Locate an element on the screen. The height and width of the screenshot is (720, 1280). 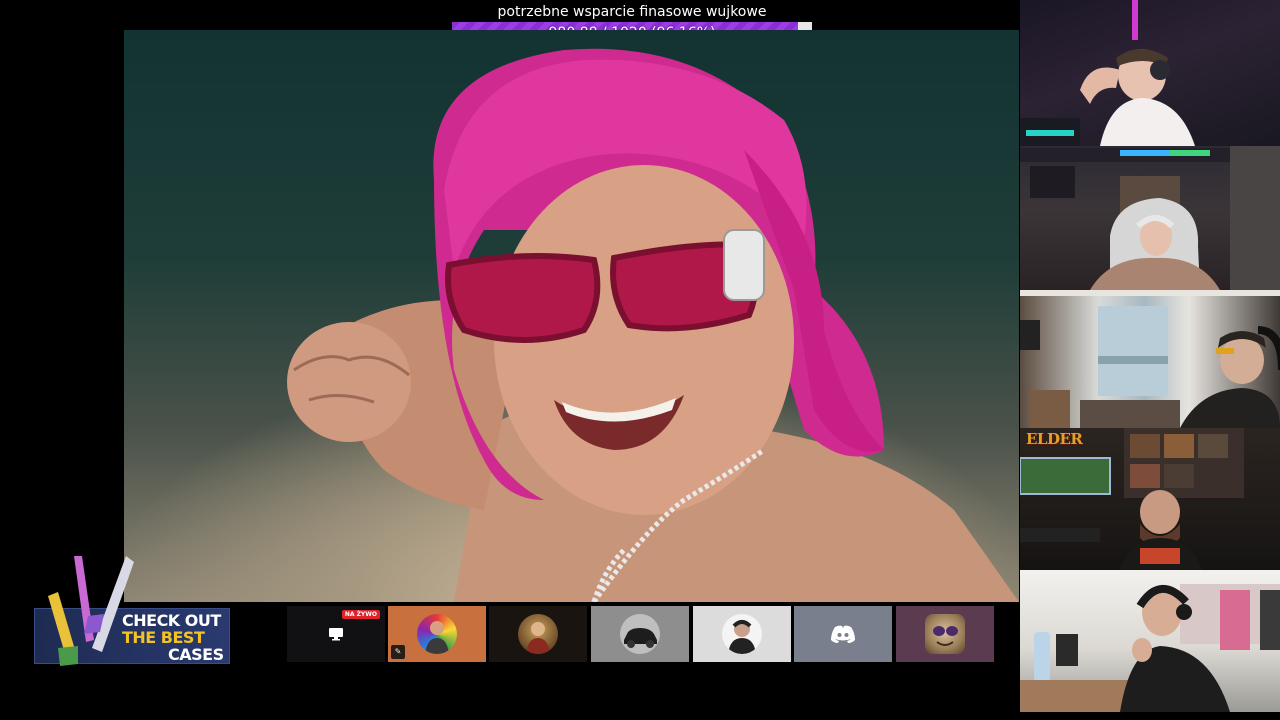
avatar-rainbow is located at coordinates (437, 634).